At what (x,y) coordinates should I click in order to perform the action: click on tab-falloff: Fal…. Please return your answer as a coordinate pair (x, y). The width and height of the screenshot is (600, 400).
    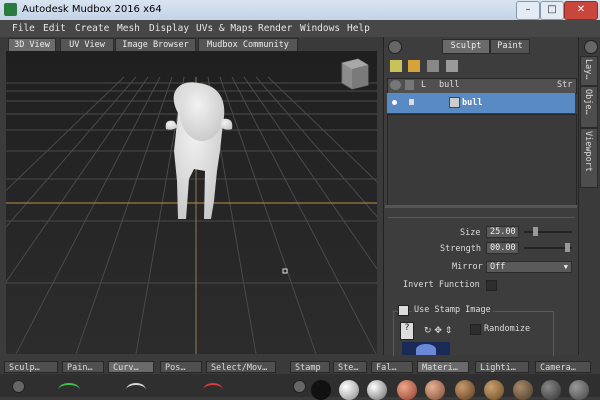
    Looking at the image, I should click on (392, 367).